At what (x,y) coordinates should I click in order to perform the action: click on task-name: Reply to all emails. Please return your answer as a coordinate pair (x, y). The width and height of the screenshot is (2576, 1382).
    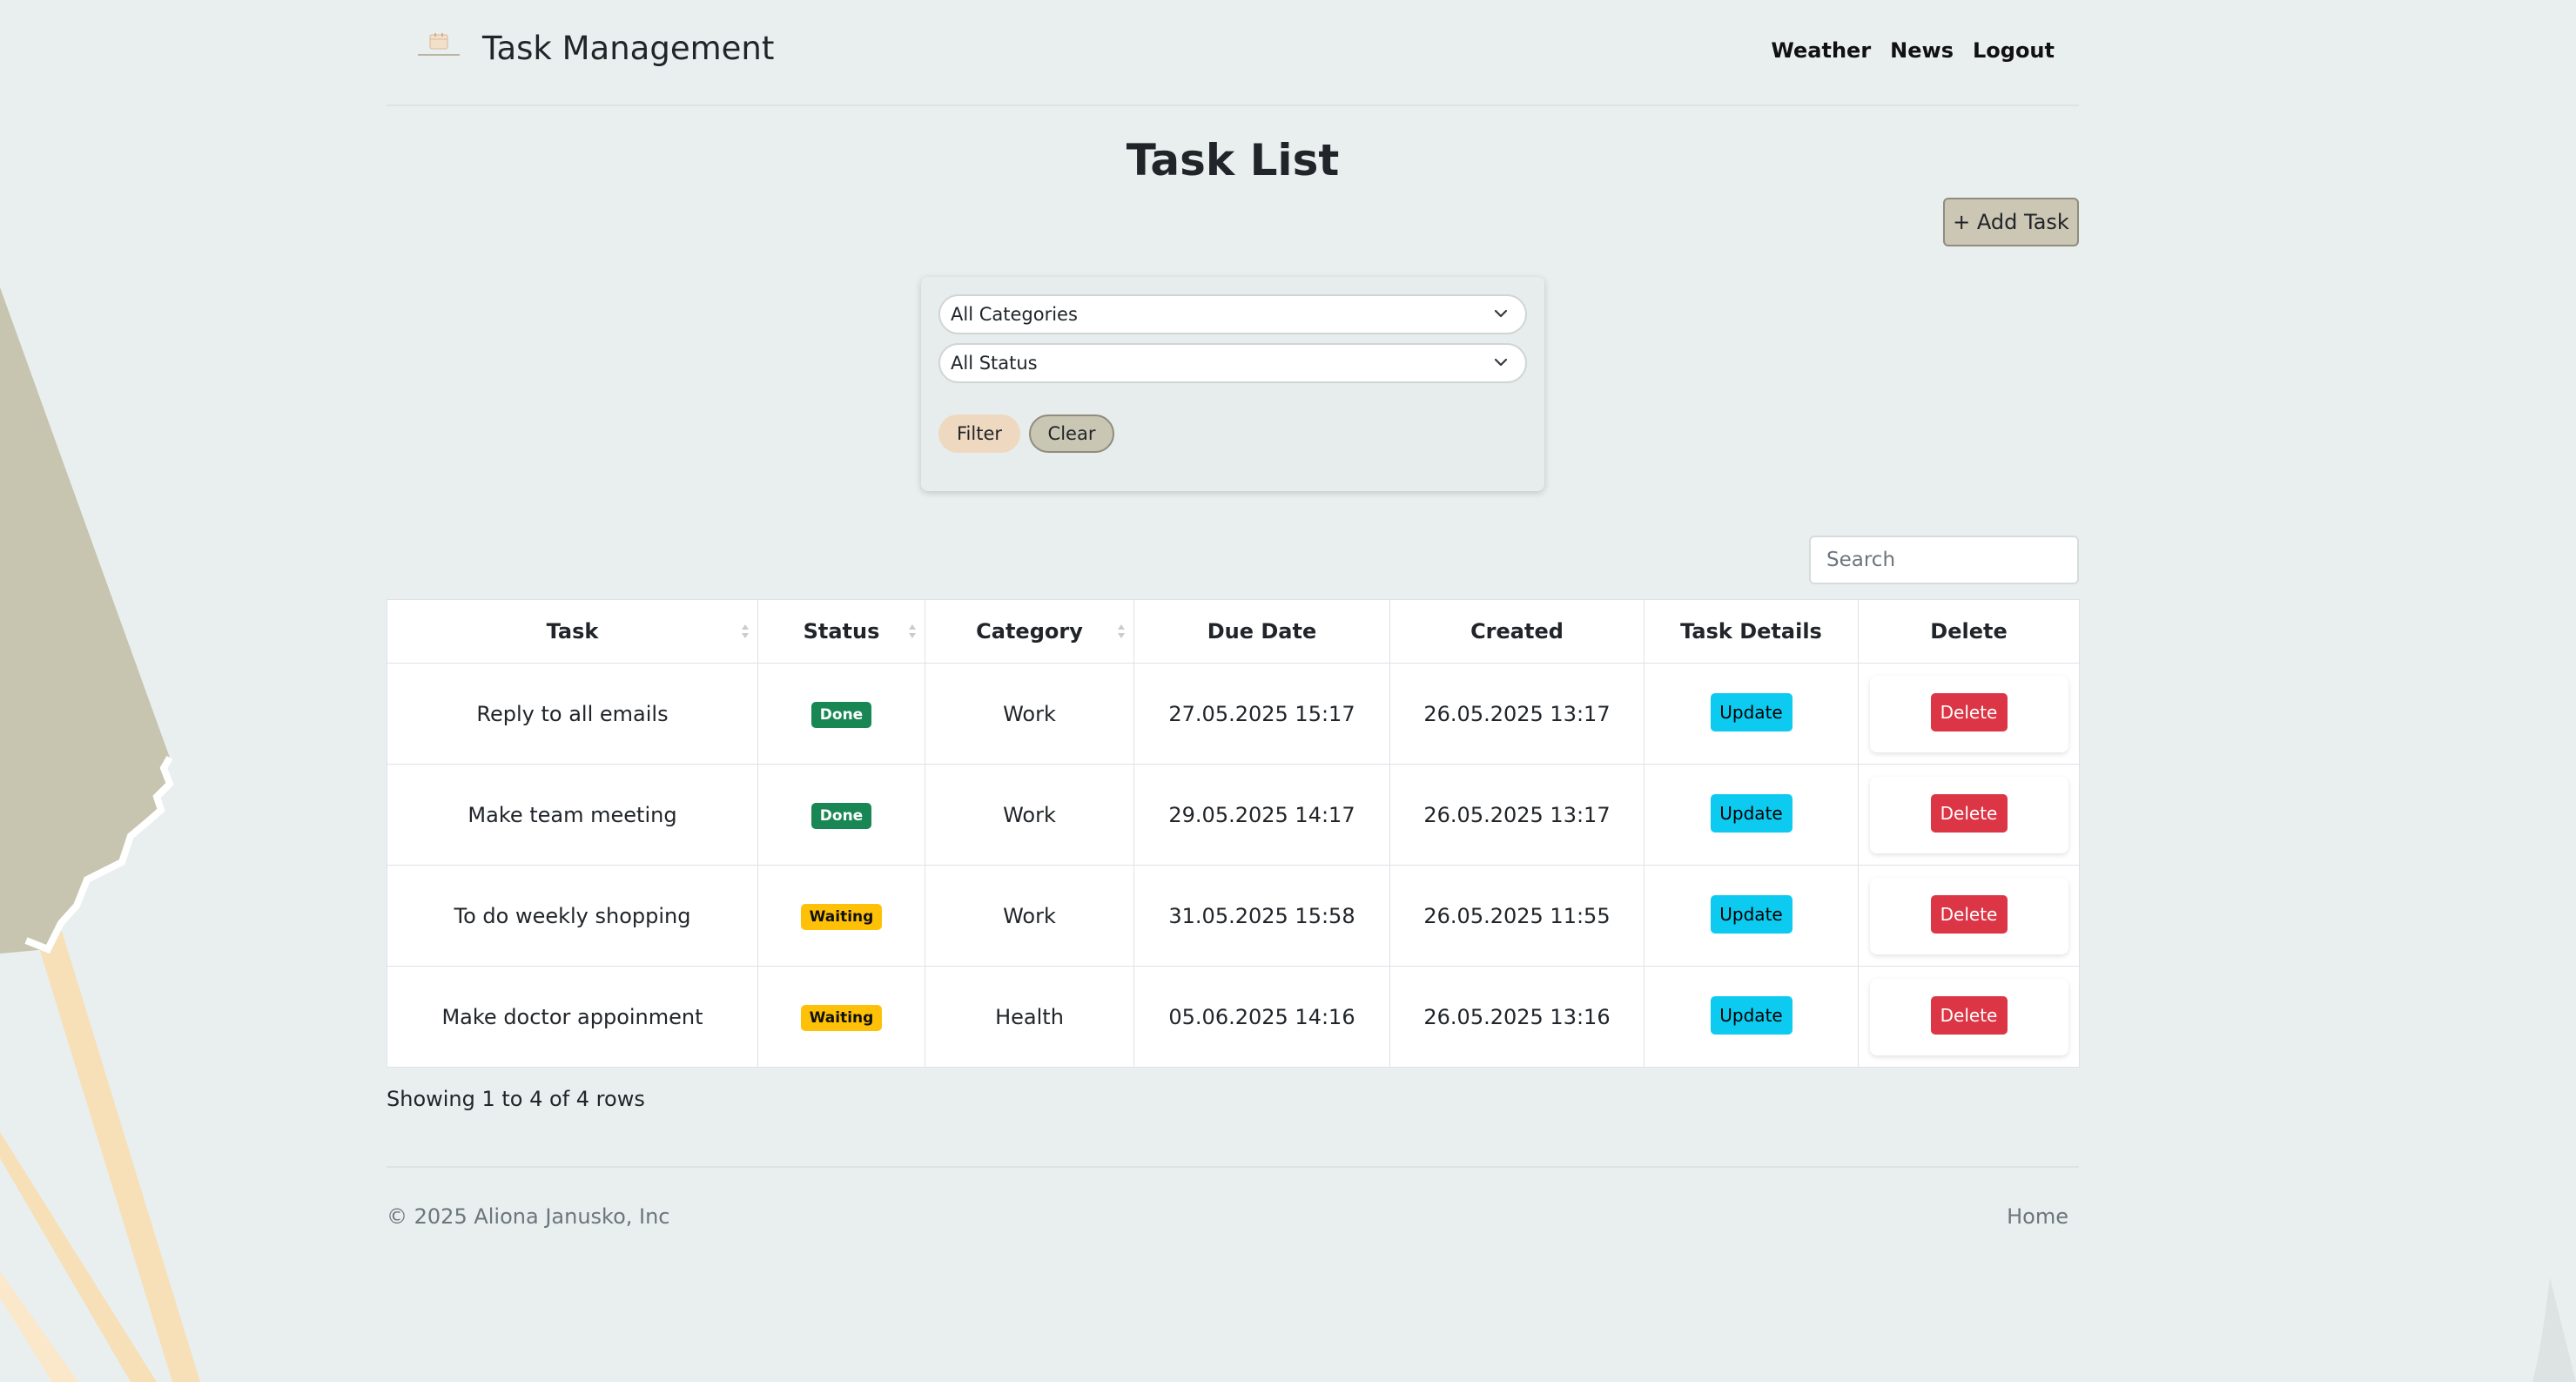
    Looking at the image, I should click on (572, 714).